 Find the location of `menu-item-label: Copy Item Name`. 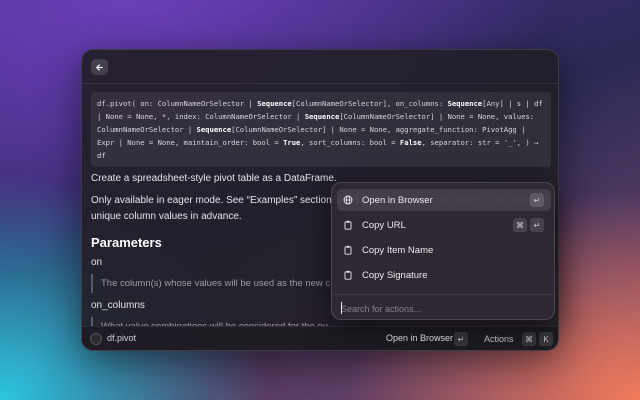

menu-item-label: Copy Item Name is located at coordinates (398, 250).